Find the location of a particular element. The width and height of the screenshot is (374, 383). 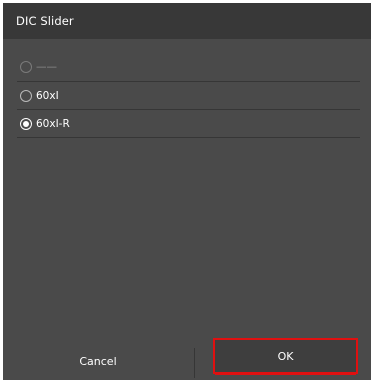

cancel-button: Cancel is located at coordinates (98, 361).